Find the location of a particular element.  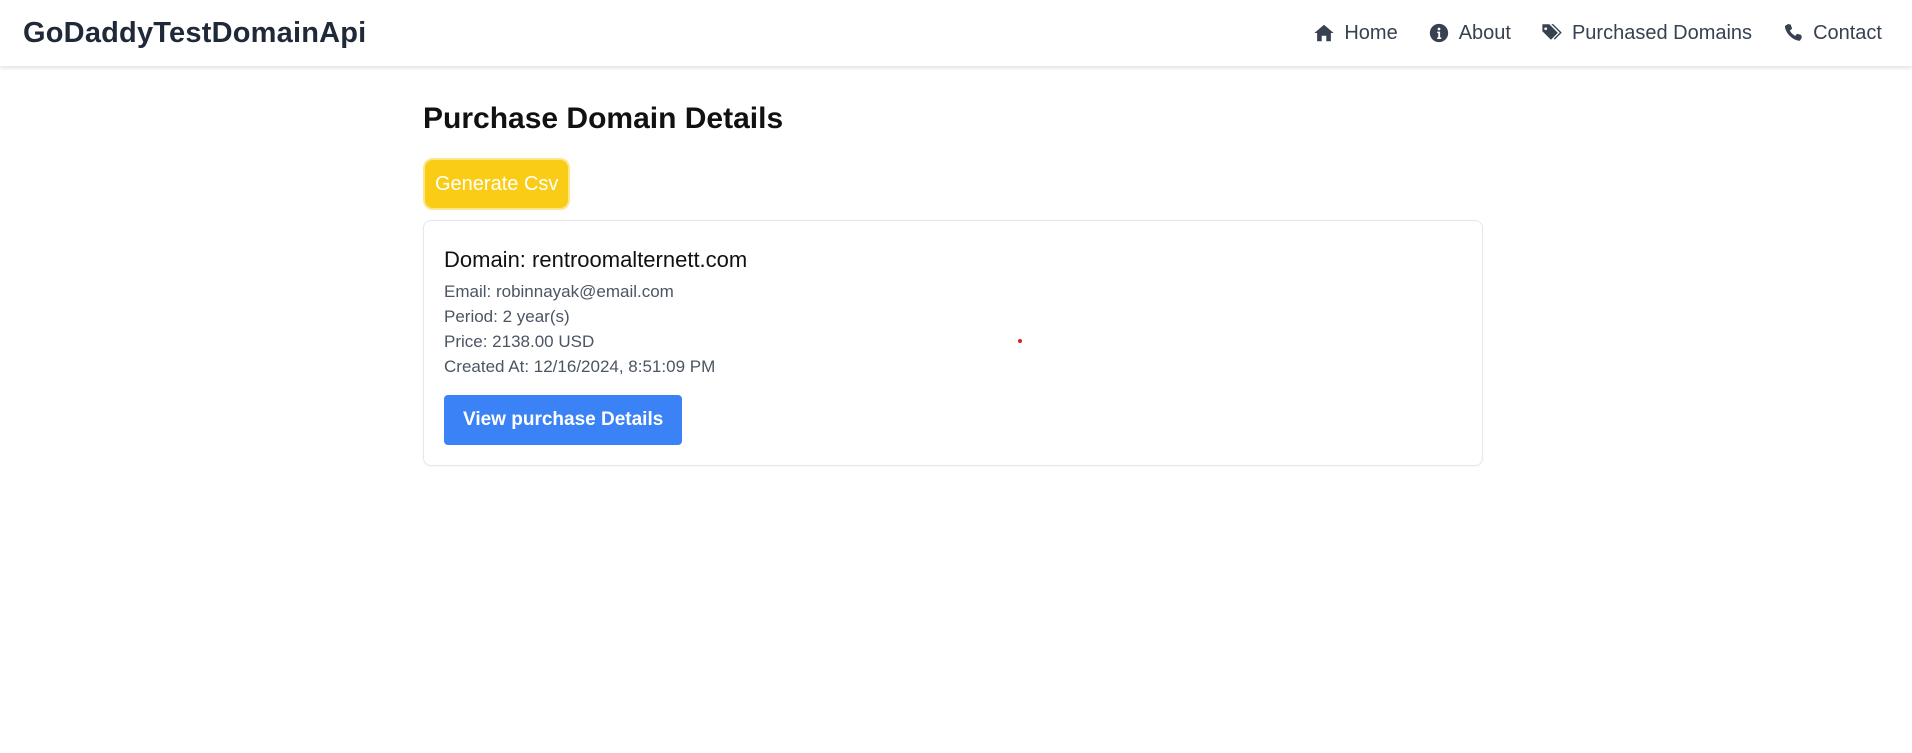

nav-link-contact: Contact is located at coordinates (1832, 33).